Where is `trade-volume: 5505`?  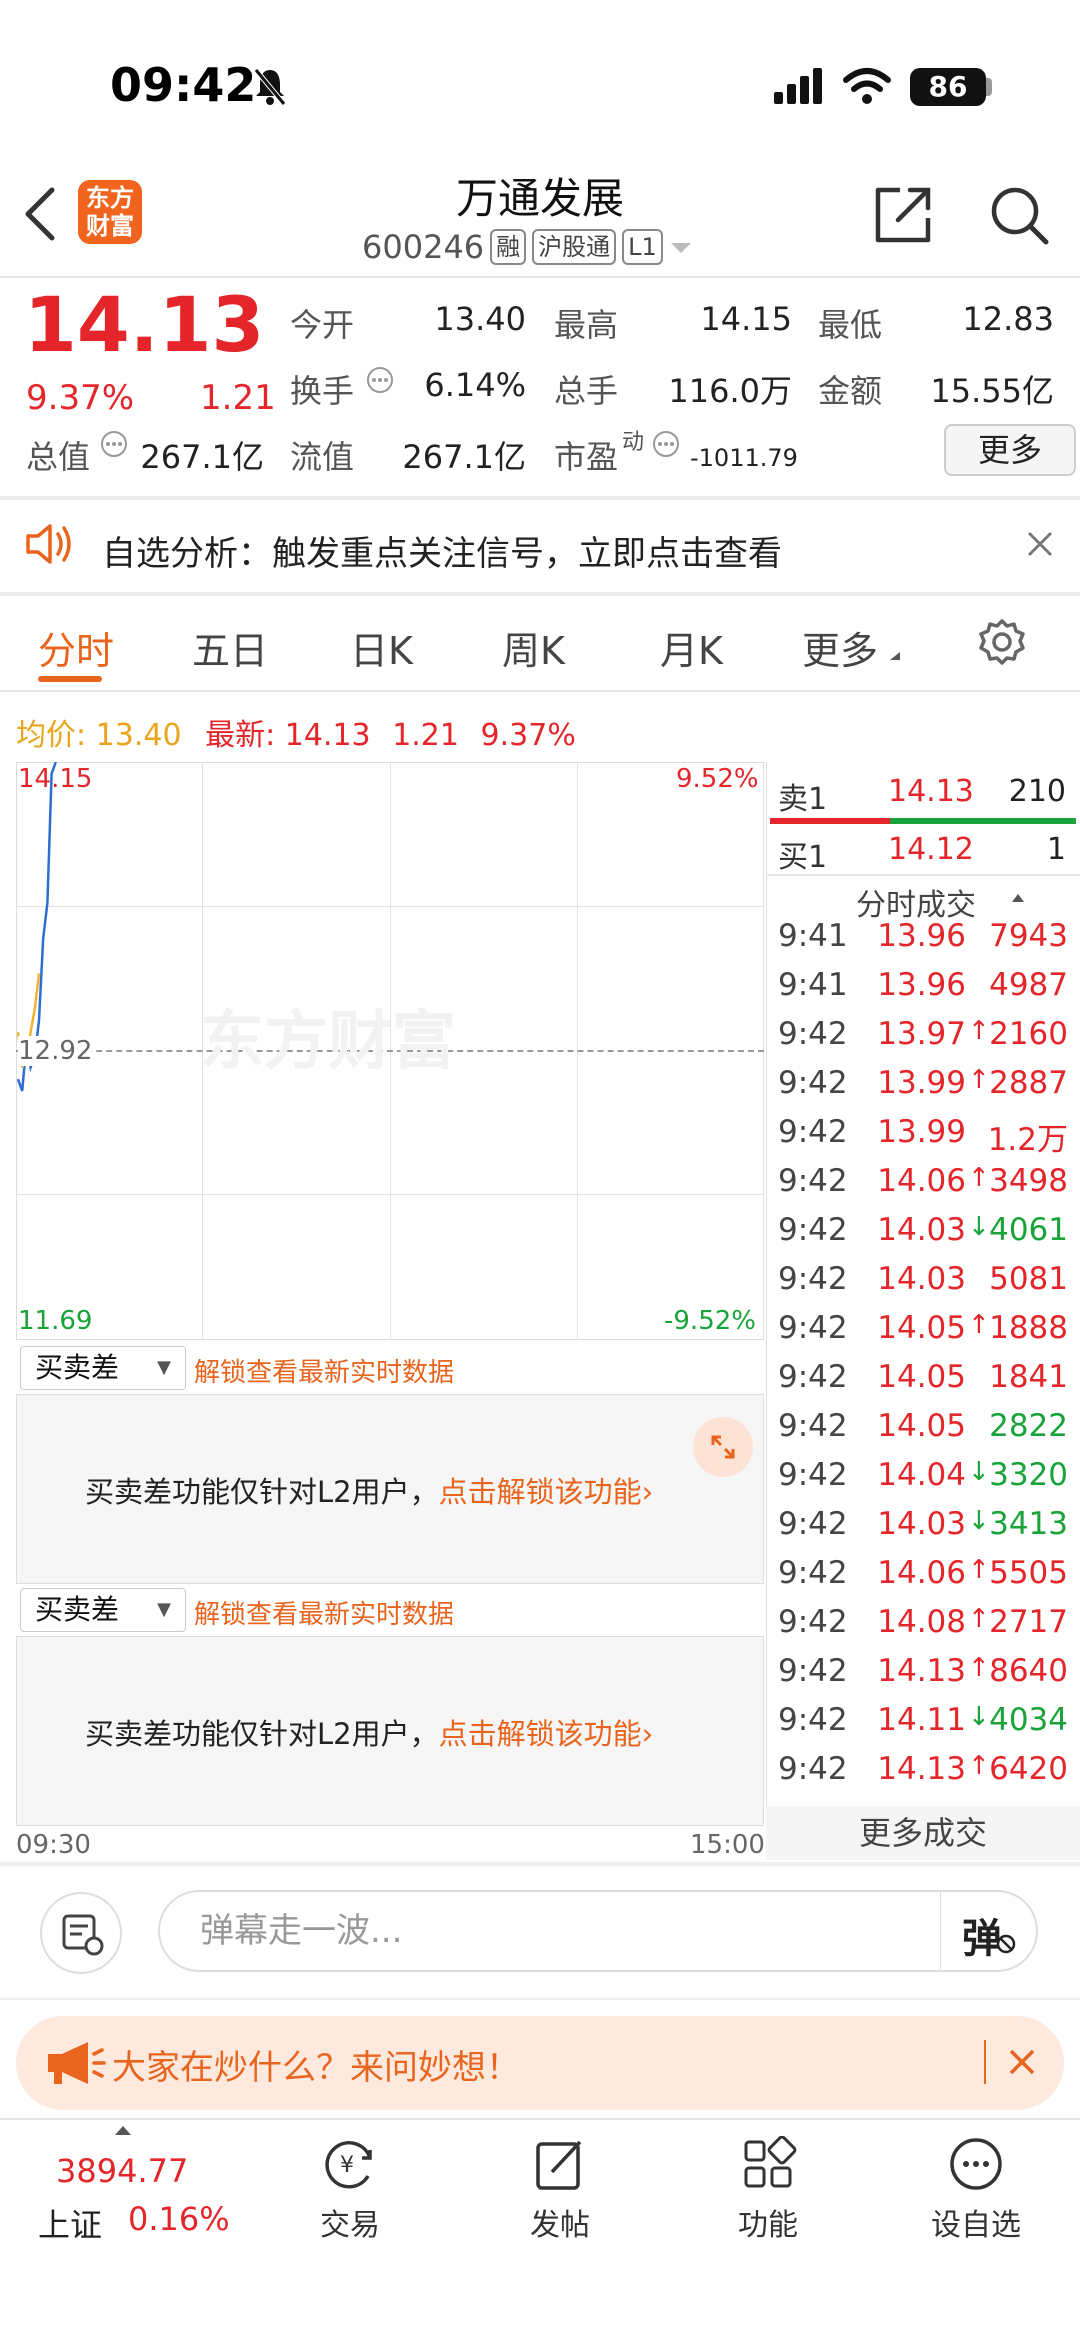 trade-volume: 5505 is located at coordinates (1028, 1573).